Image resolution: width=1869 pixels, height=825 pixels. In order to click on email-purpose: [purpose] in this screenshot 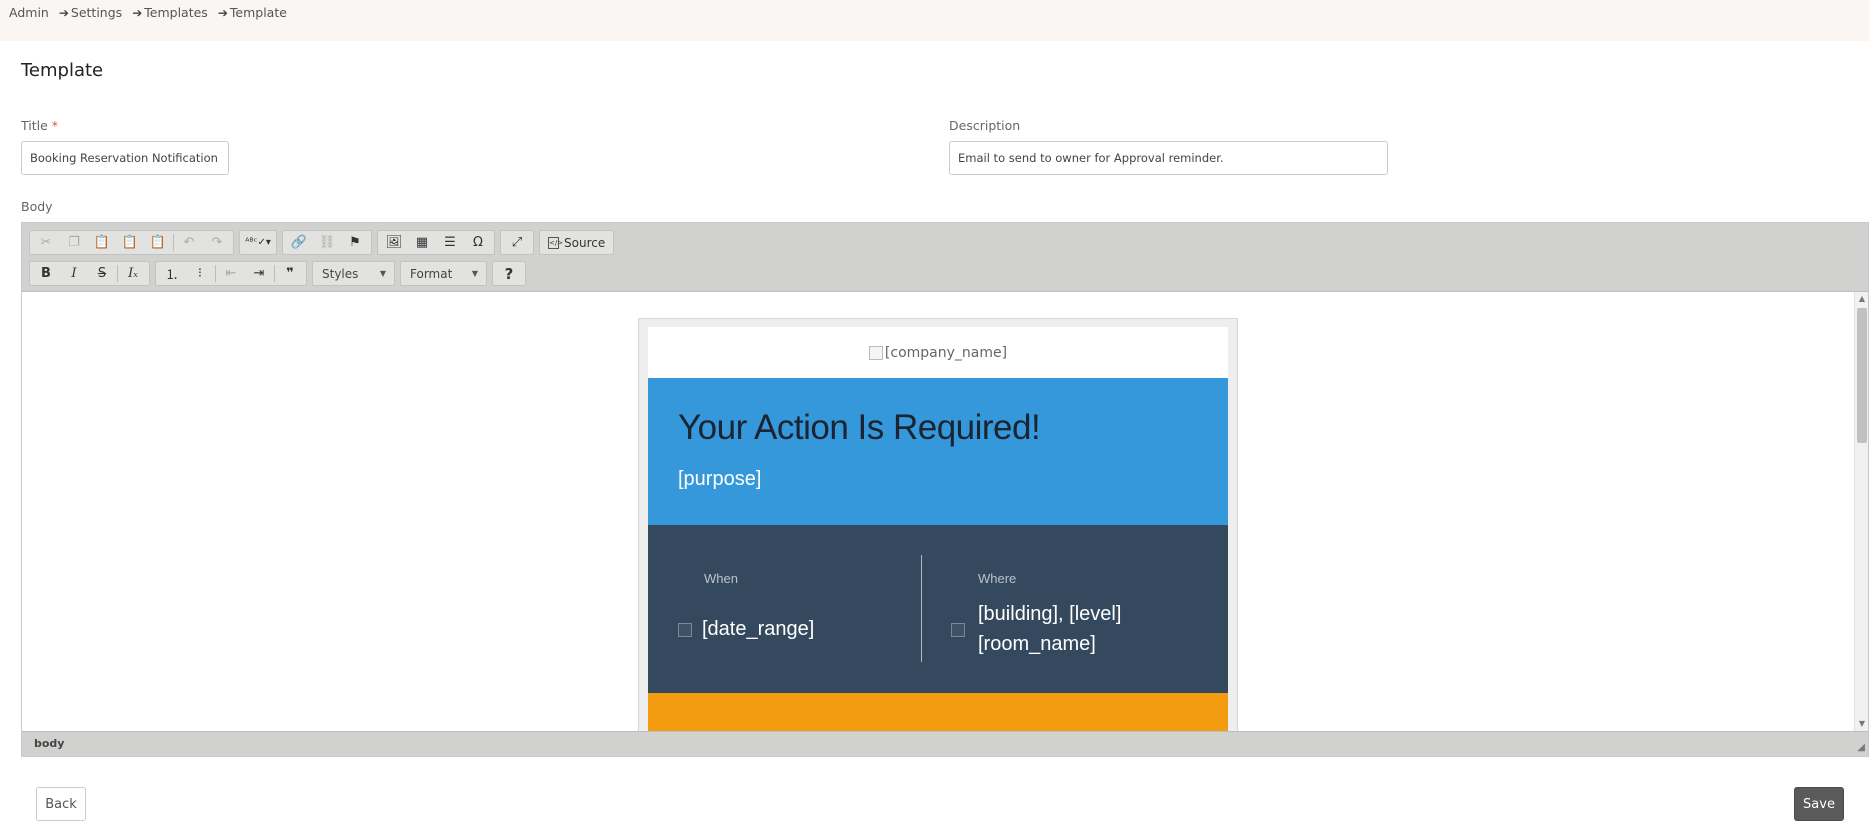, I will do `click(720, 479)`.